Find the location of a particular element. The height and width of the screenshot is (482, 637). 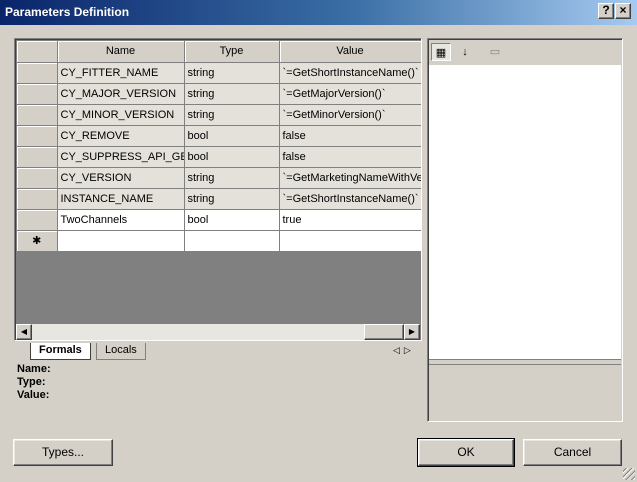

new-type-cell is located at coordinates (232, 241).